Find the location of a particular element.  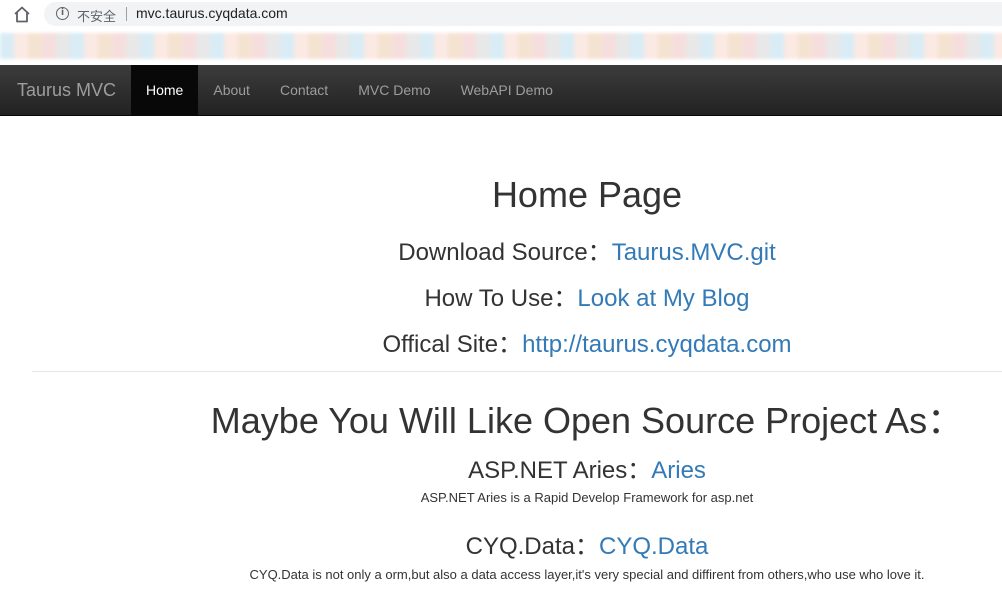

project-cyqdata-label: CYQ.Data： is located at coordinates (532, 546).